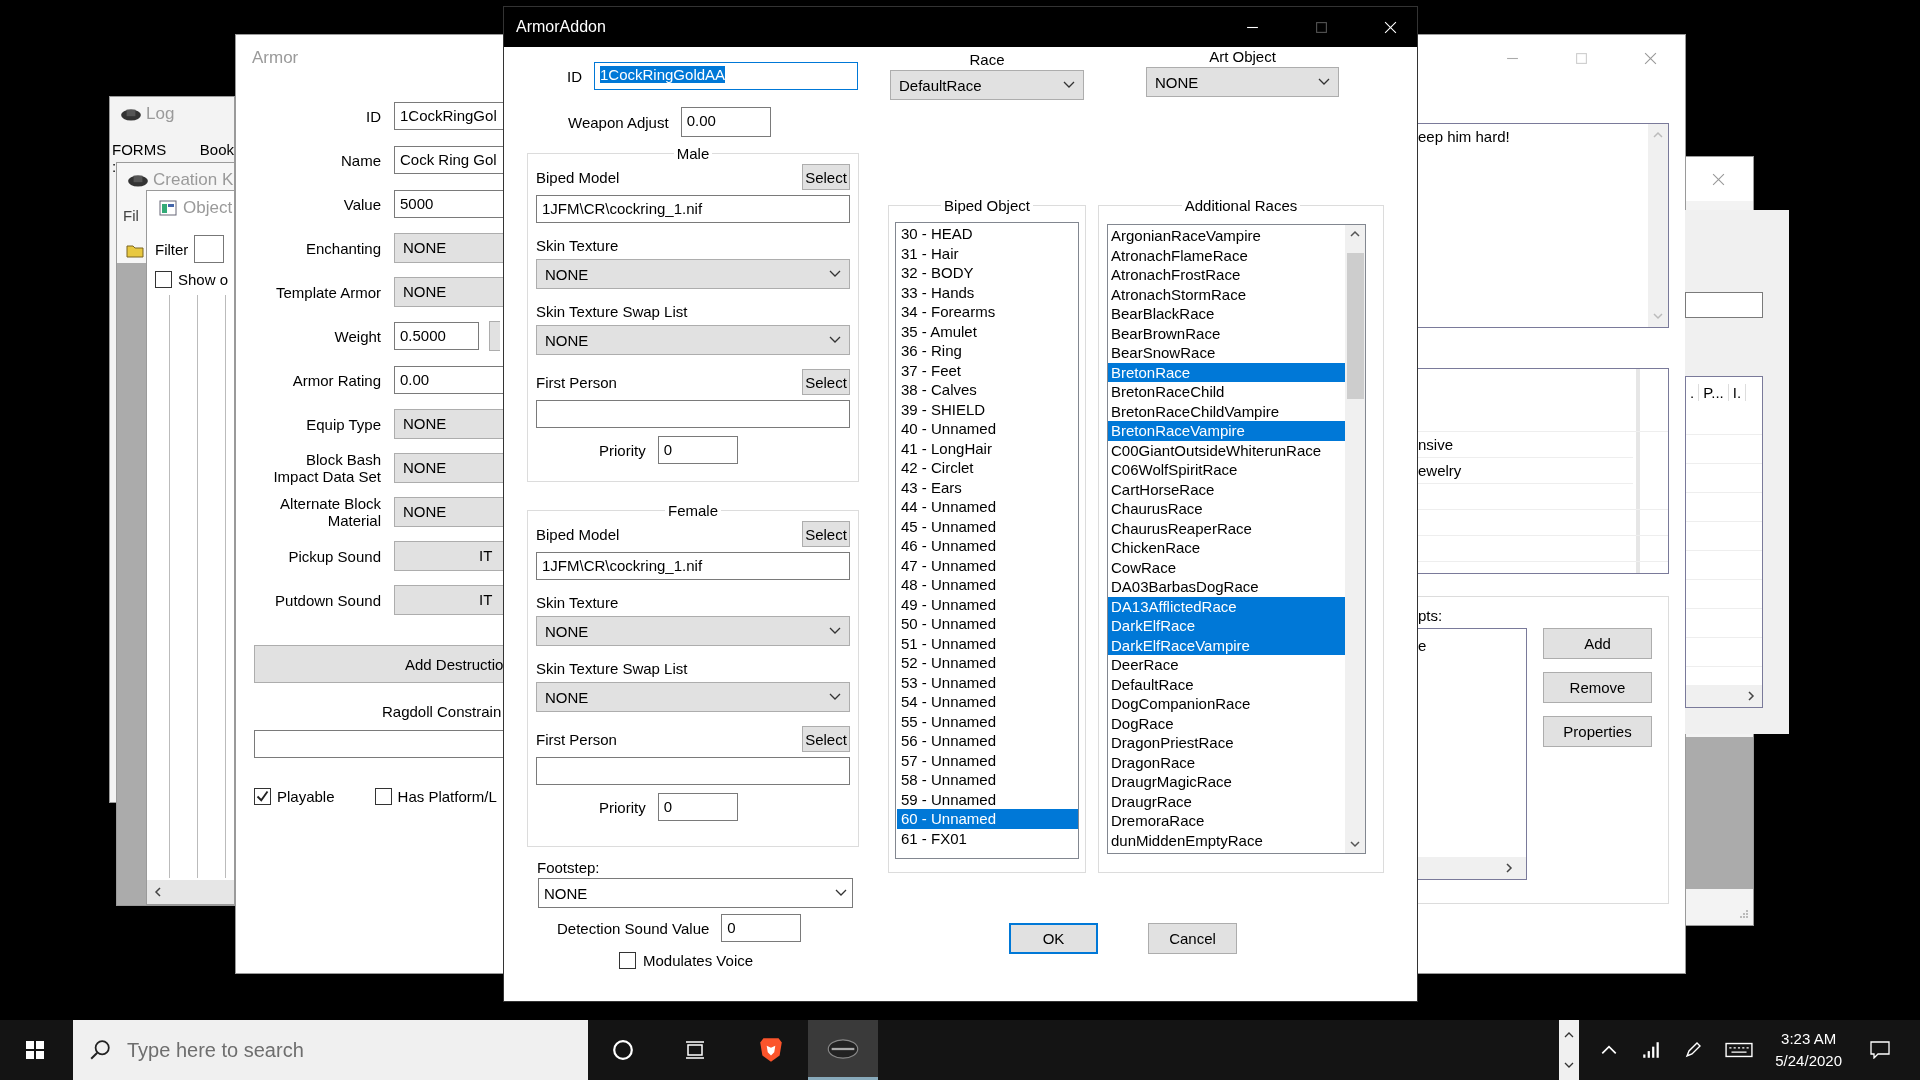 Image resolution: width=1920 pixels, height=1080 pixels. I want to click on column-header: I., so click(1737, 392).